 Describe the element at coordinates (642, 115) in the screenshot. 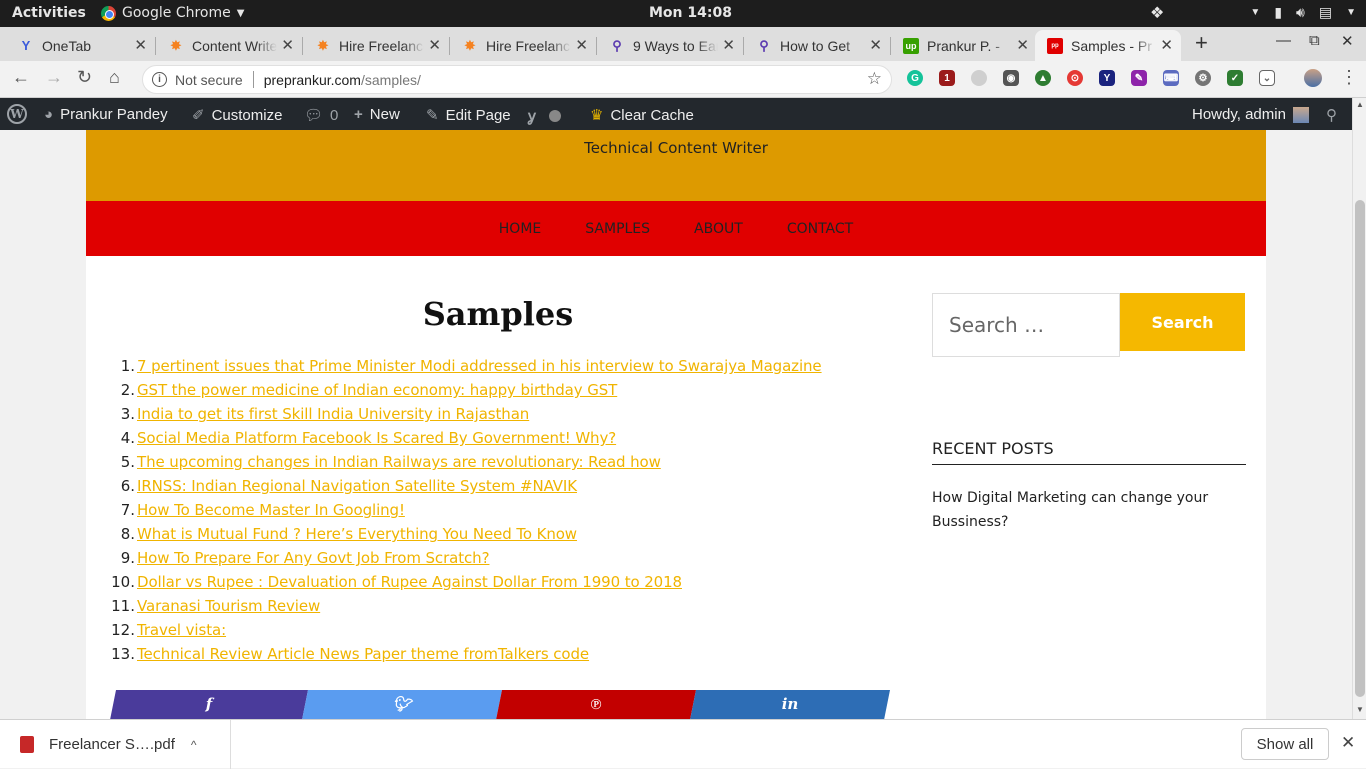

I see `admin-clear-cache: ♛ Clear Cache` at that location.